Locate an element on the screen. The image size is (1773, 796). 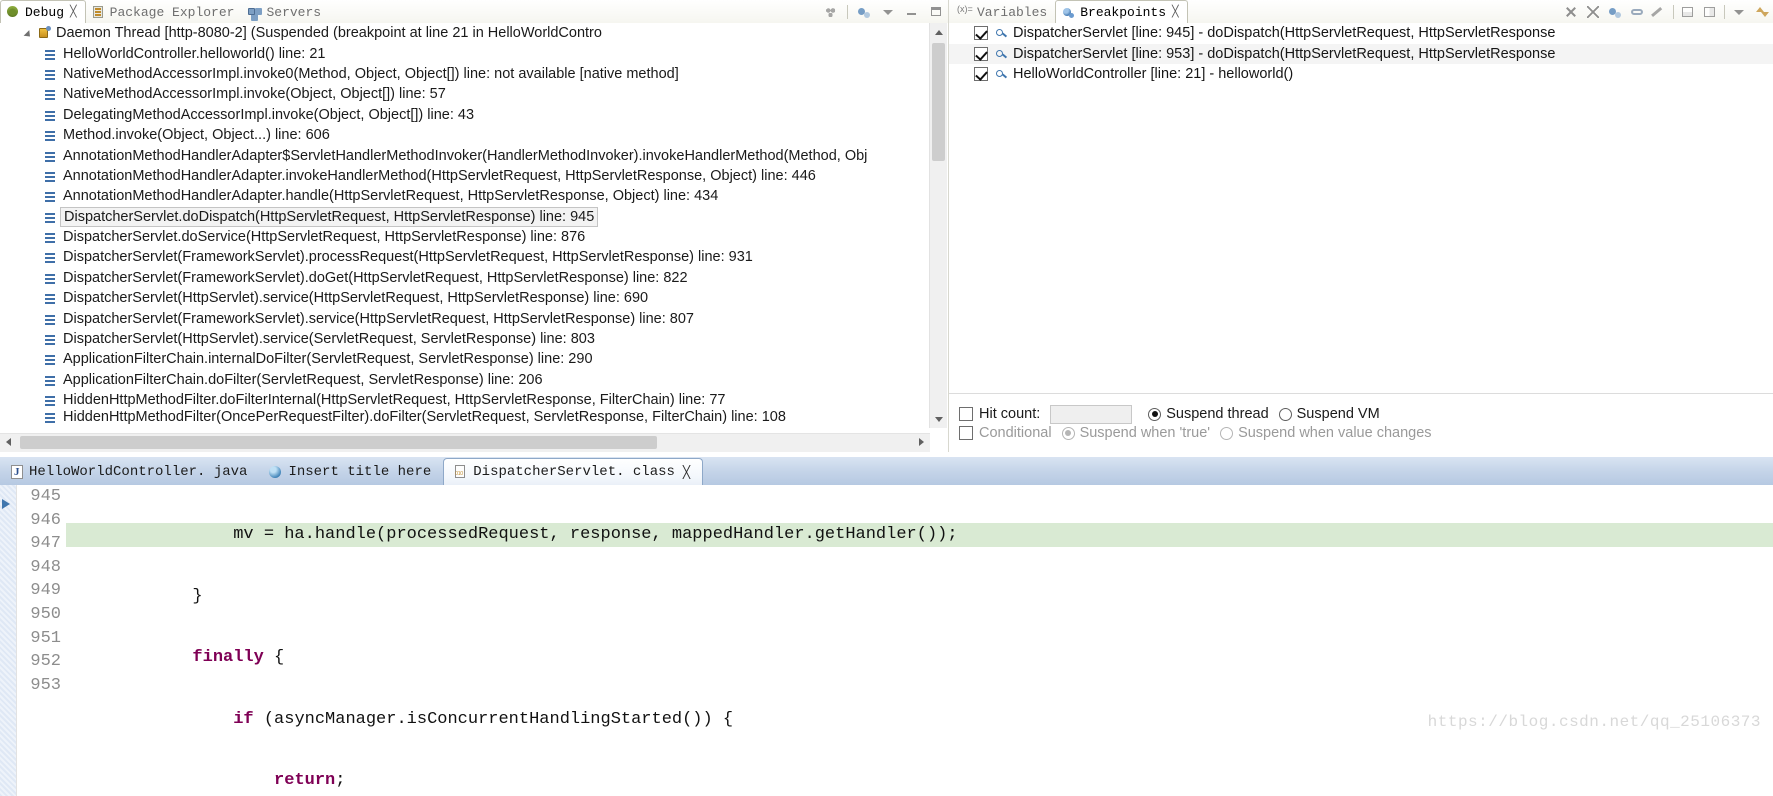
chevron-down-icon is located at coordinates (29, 33).